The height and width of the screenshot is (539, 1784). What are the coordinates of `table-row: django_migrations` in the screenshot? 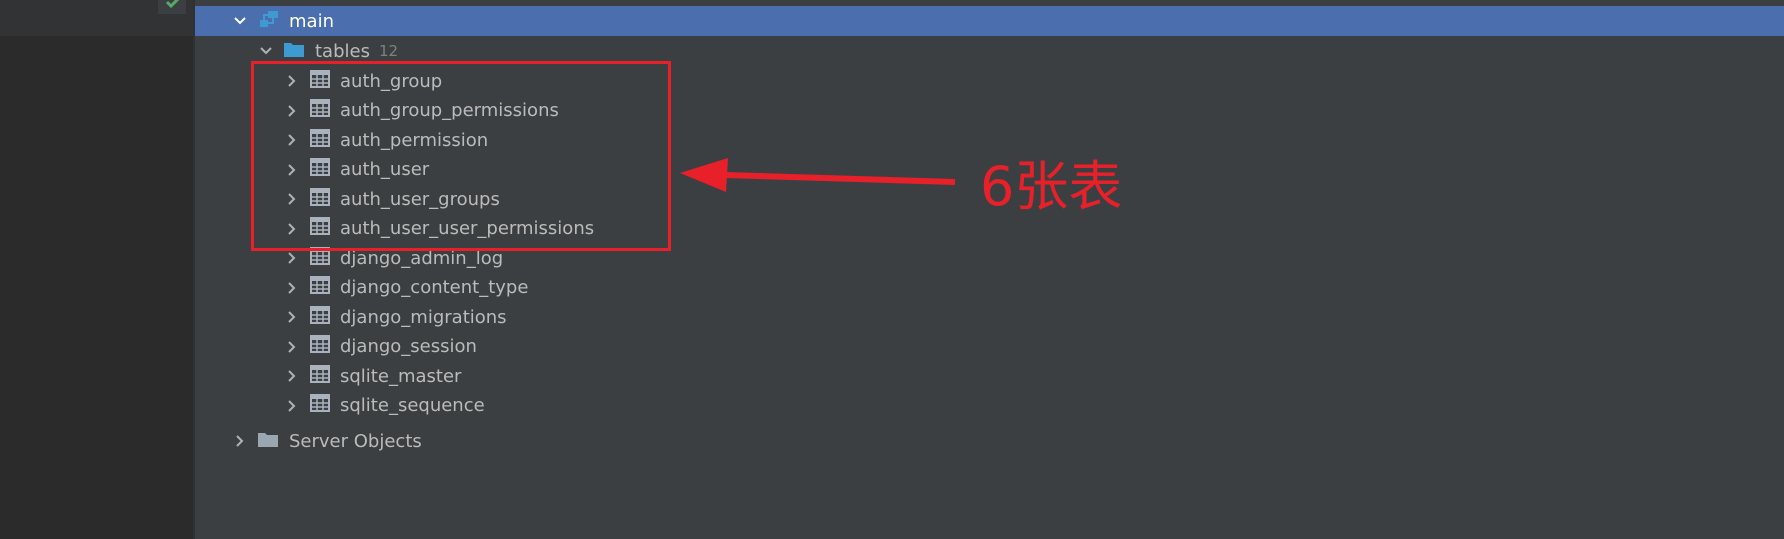 It's located at (989, 317).